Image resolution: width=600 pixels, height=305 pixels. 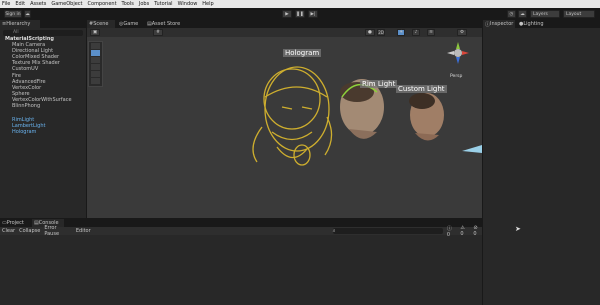 I want to click on step-button: ▶|, so click(x=313, y=14).